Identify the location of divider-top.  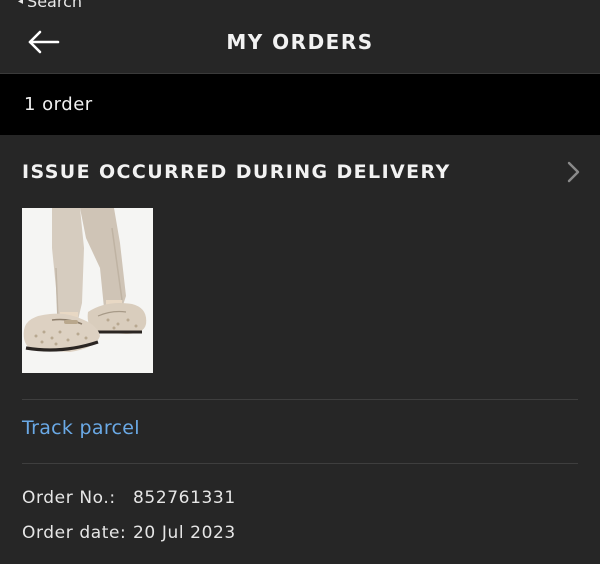
(300, 399).